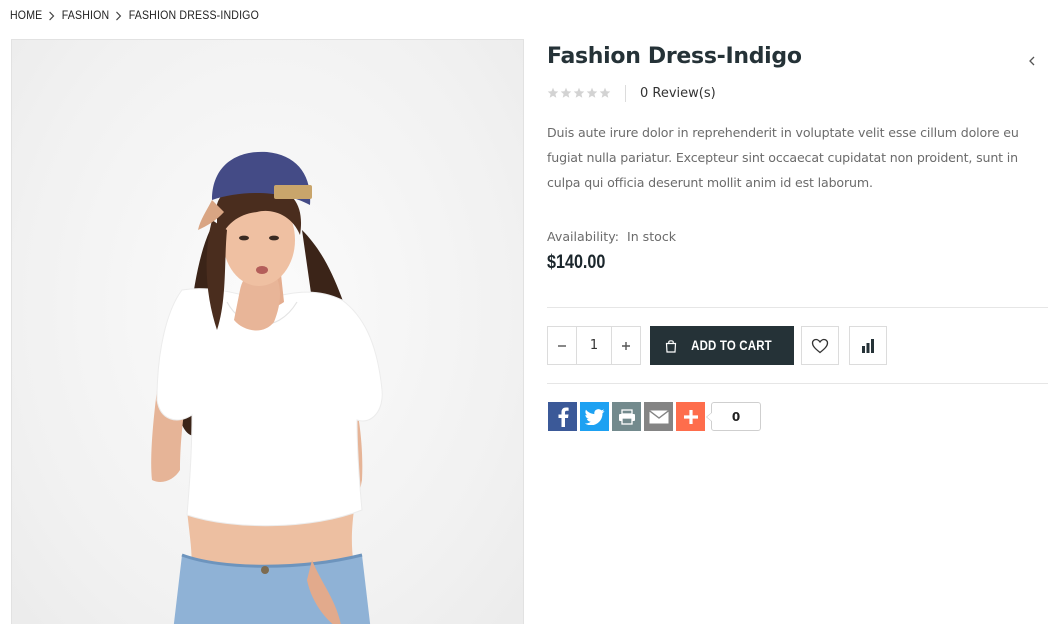 The width and height of the screenshot is (1048, 624). I want to click on rating-row: 0 Review(s), so click(631, 93).